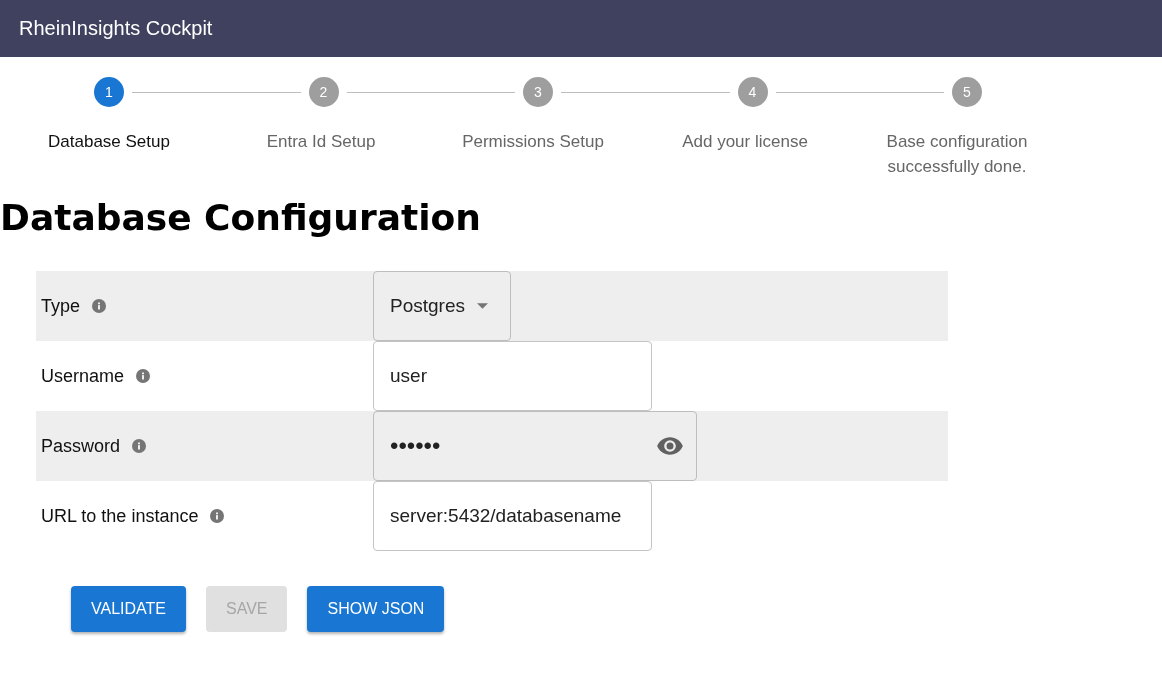 The image size is (1162, 695). Describe the element at coordinates (109, 92) in the screenshot. I see `step-number: 1` at that location.